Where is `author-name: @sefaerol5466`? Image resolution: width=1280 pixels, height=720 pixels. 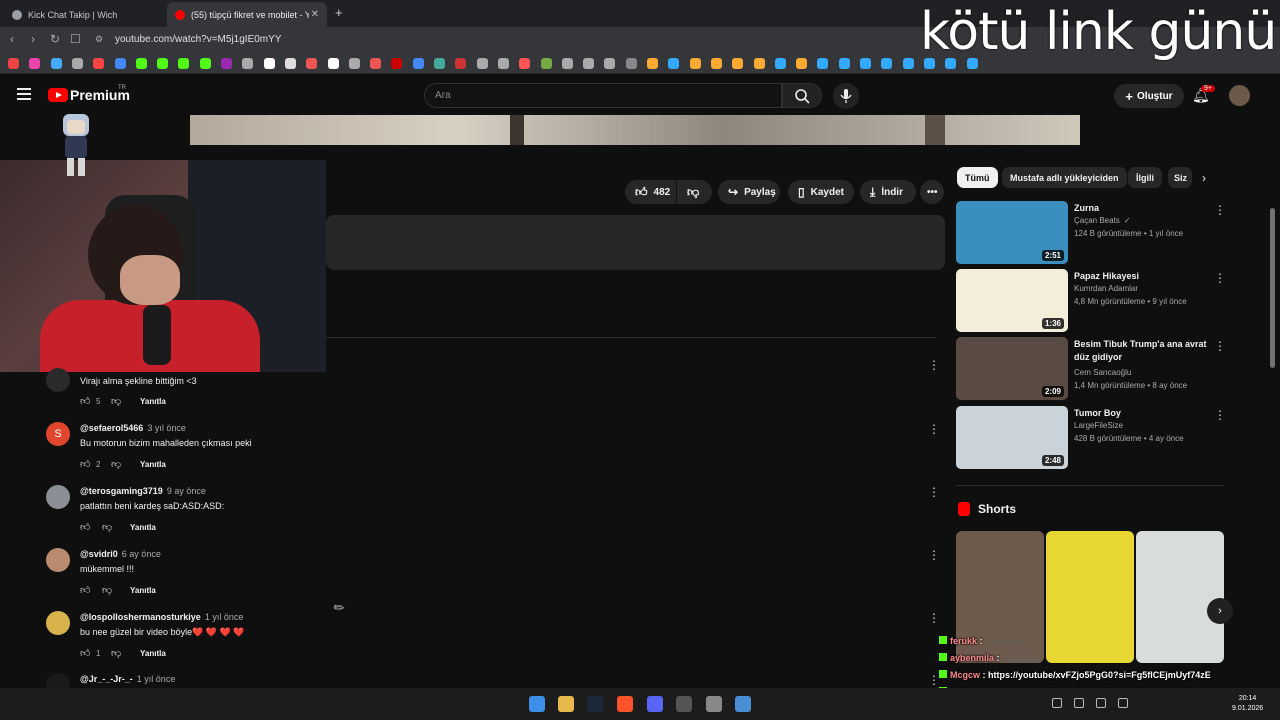
author-name: @sefaerol5466 is located at coordinates (111, 428).